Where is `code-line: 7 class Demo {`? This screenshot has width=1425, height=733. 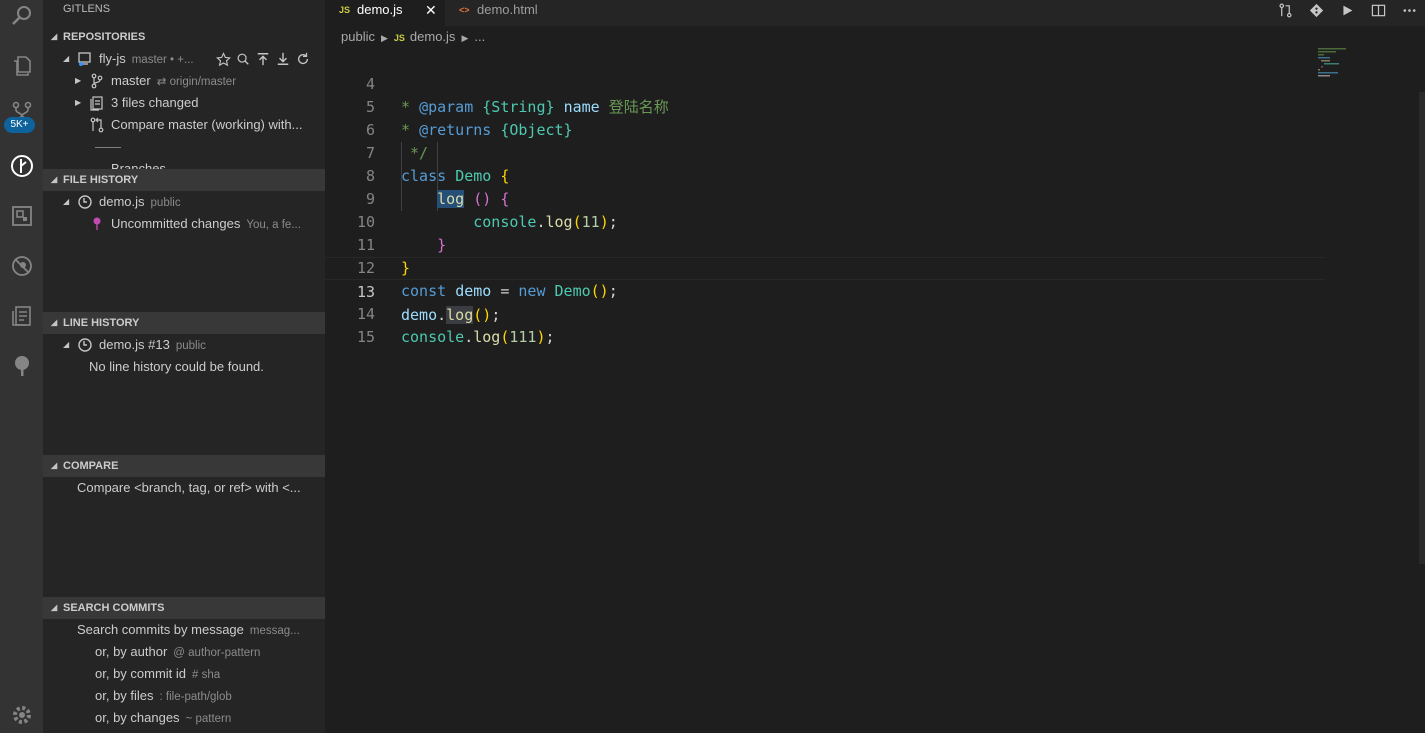 code-line: 7 class Demo { is located at coordinates (825, 152).